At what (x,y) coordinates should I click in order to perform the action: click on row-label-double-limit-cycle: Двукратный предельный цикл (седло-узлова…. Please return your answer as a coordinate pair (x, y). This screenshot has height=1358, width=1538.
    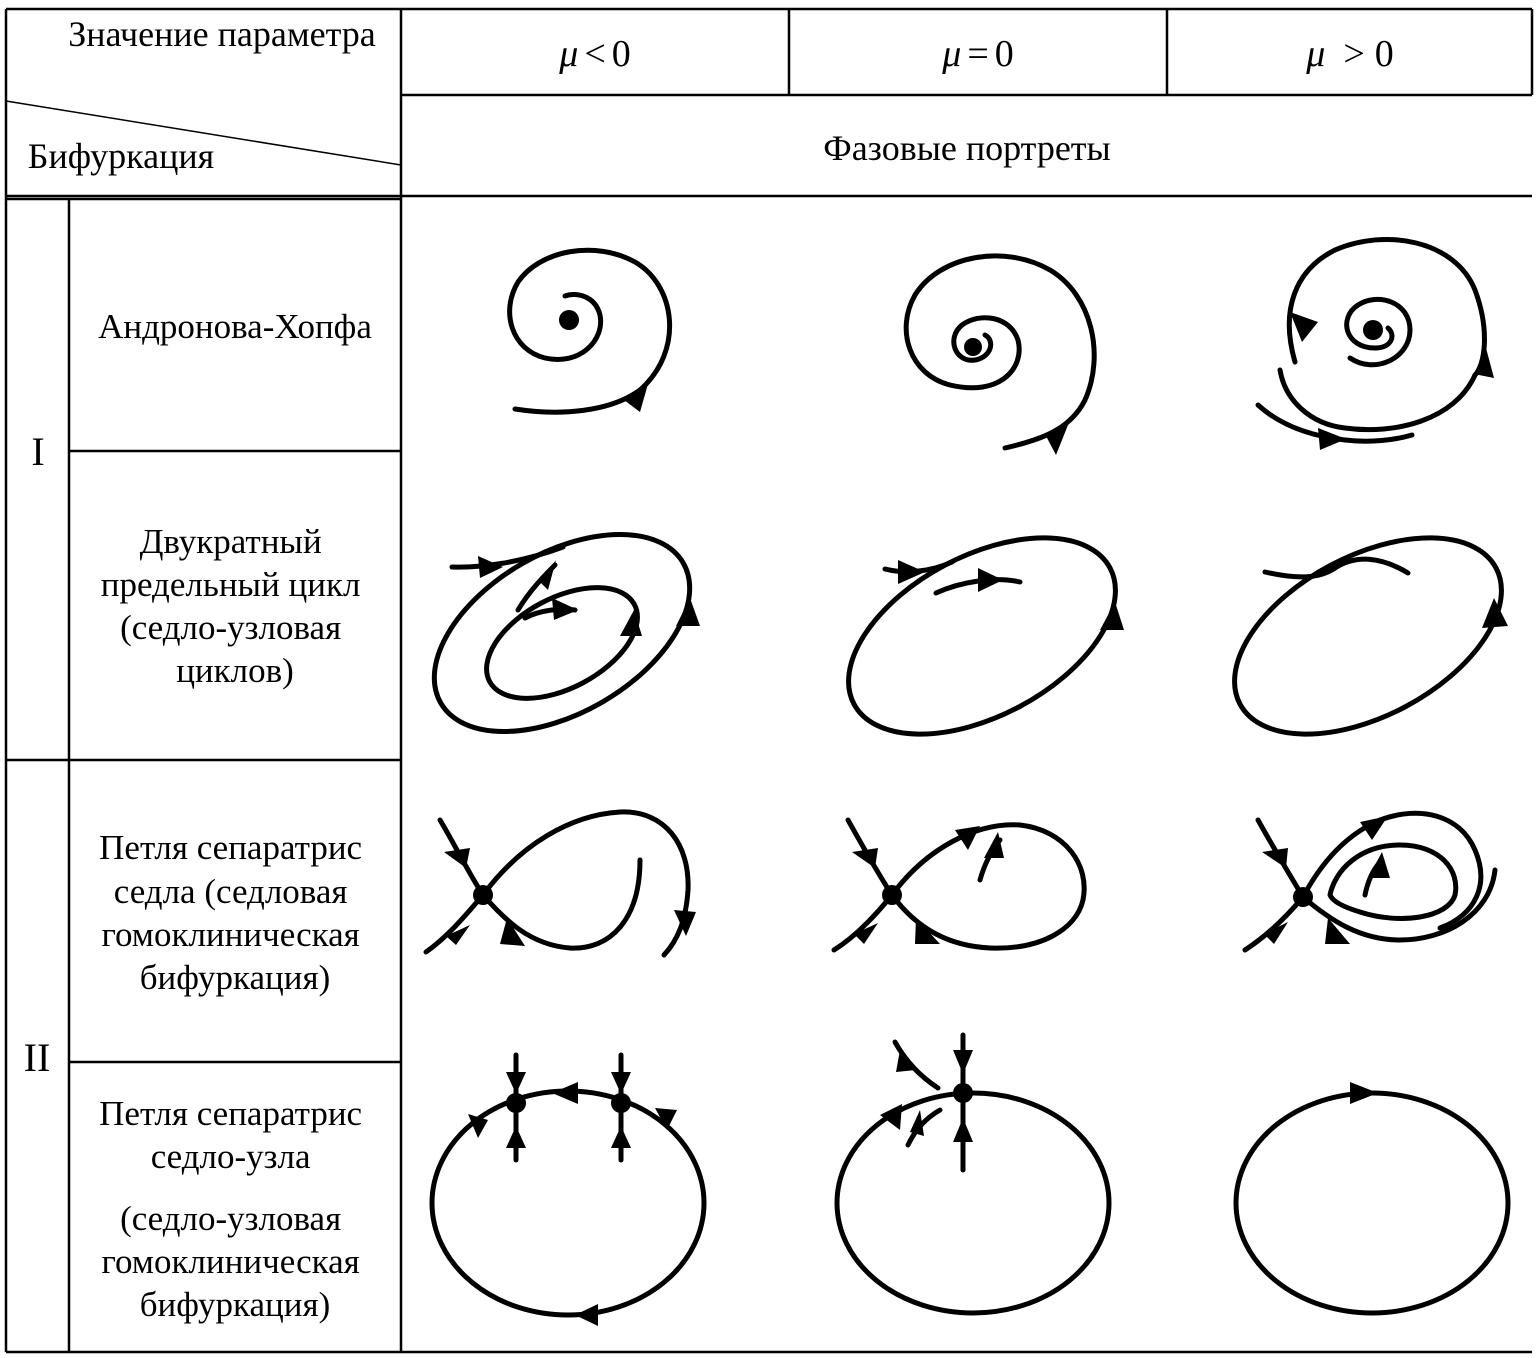
    Looking at the image, I should click on (235, 606).